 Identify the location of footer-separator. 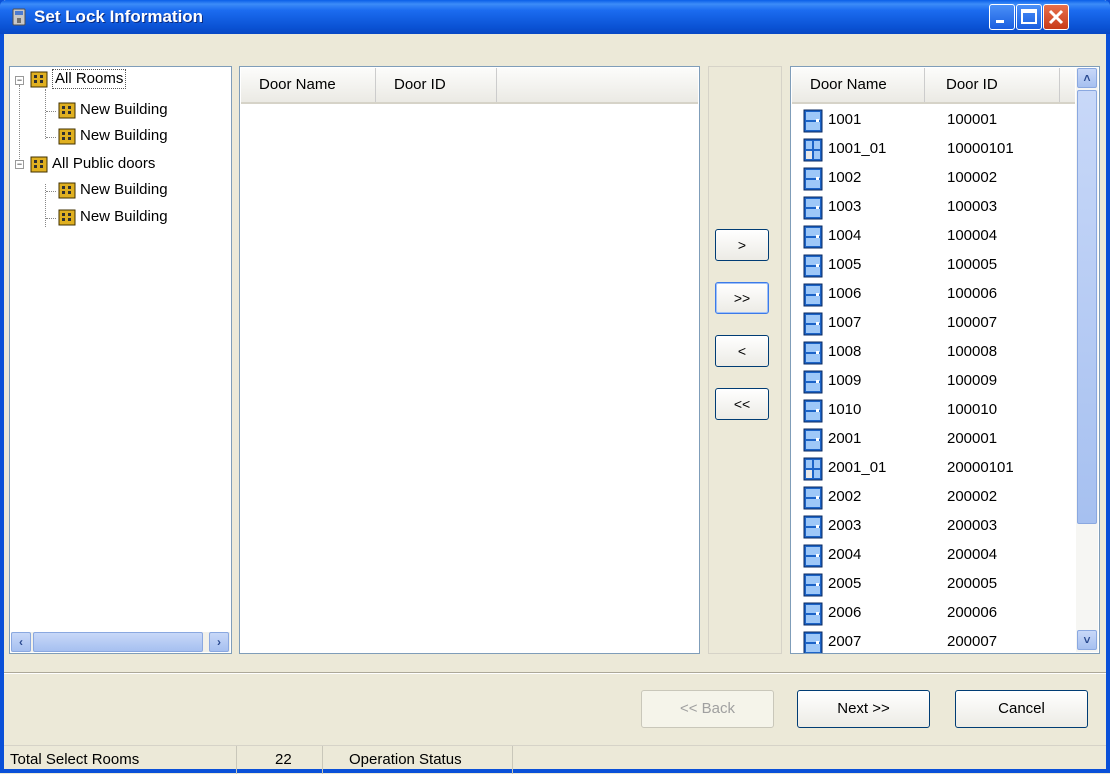
(555, 673).